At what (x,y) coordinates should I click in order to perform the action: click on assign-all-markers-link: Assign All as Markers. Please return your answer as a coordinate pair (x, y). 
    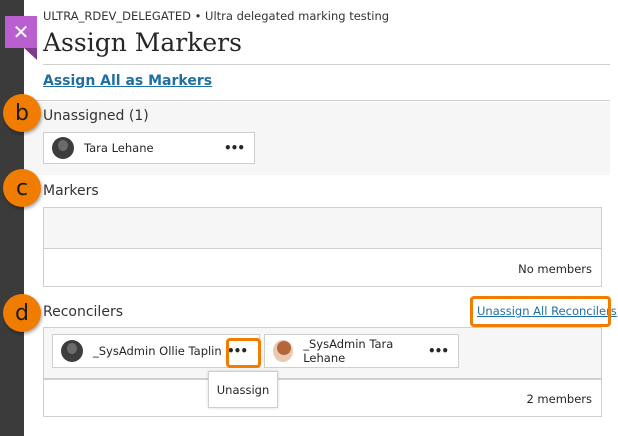
    Looking at the image, I should click on (127, 81).